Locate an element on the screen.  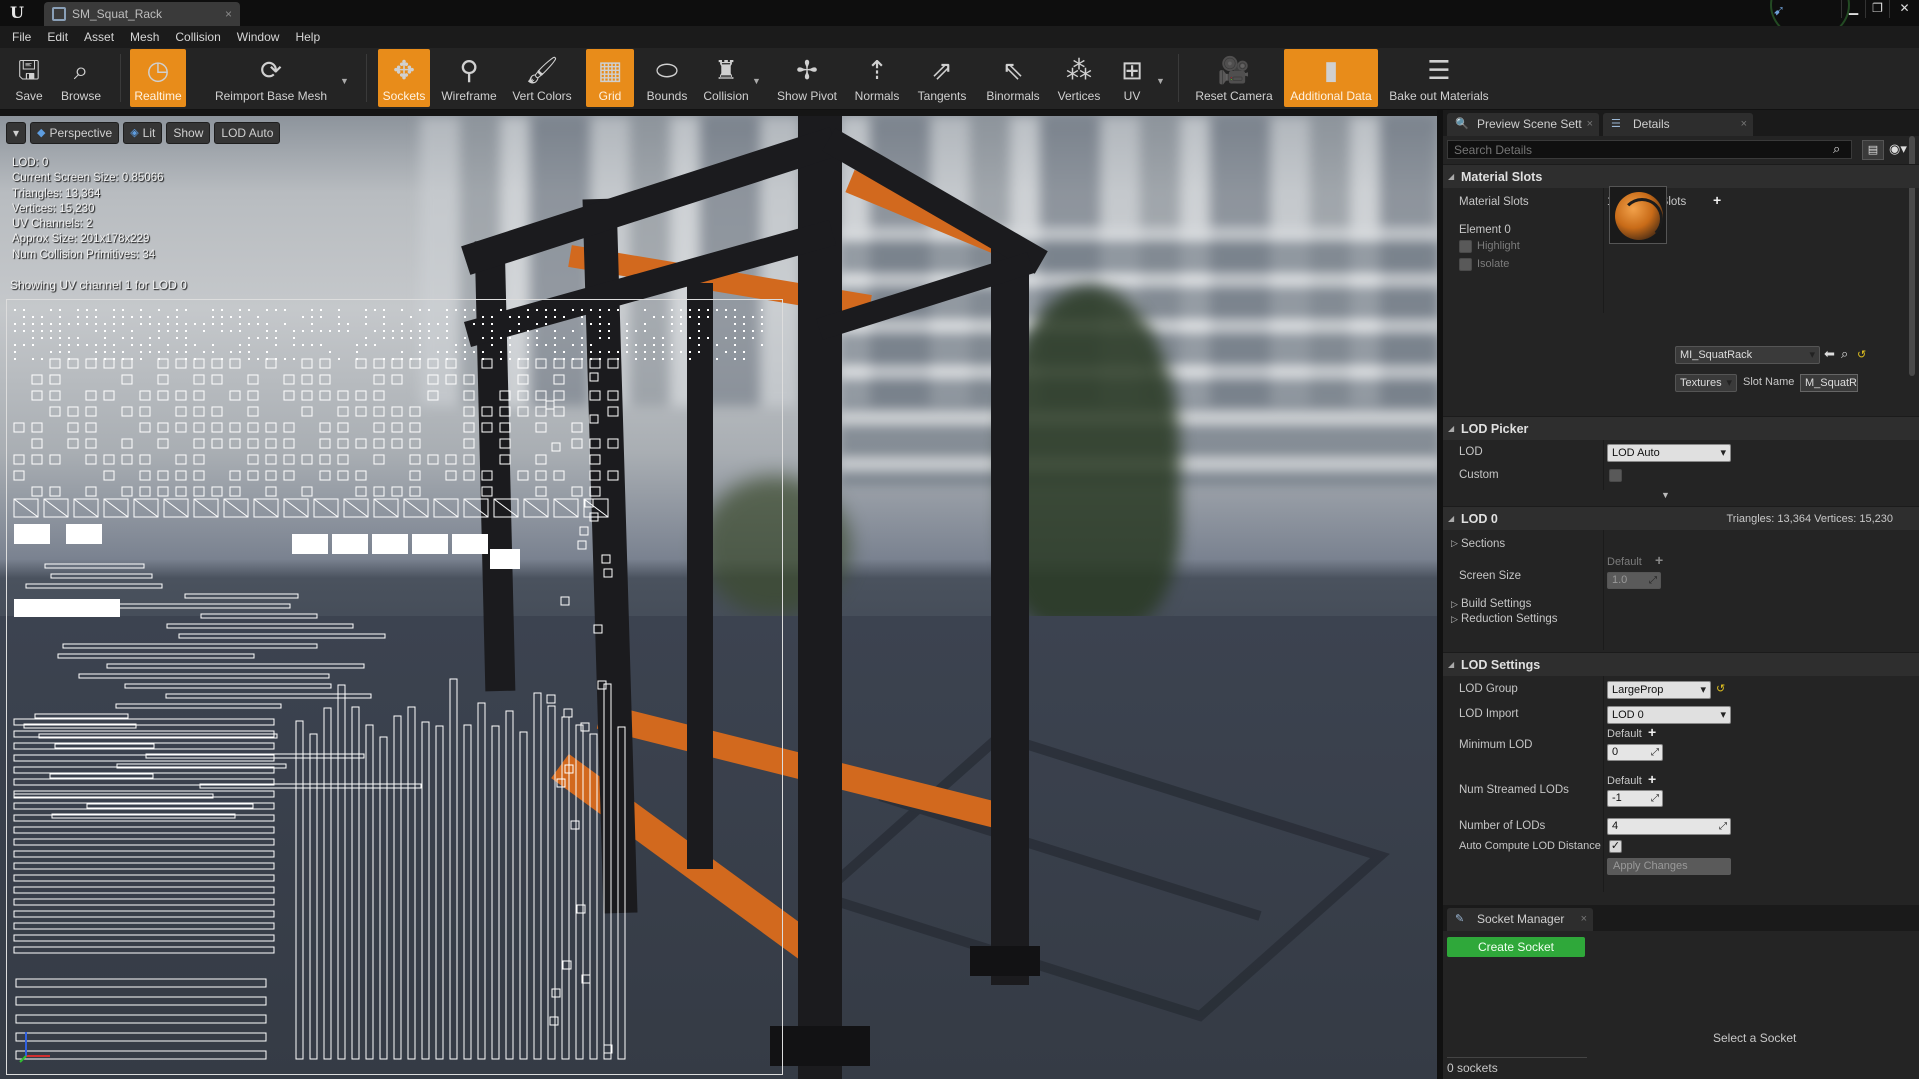
close-button: ✕ is located at coordinates (1904, 9).